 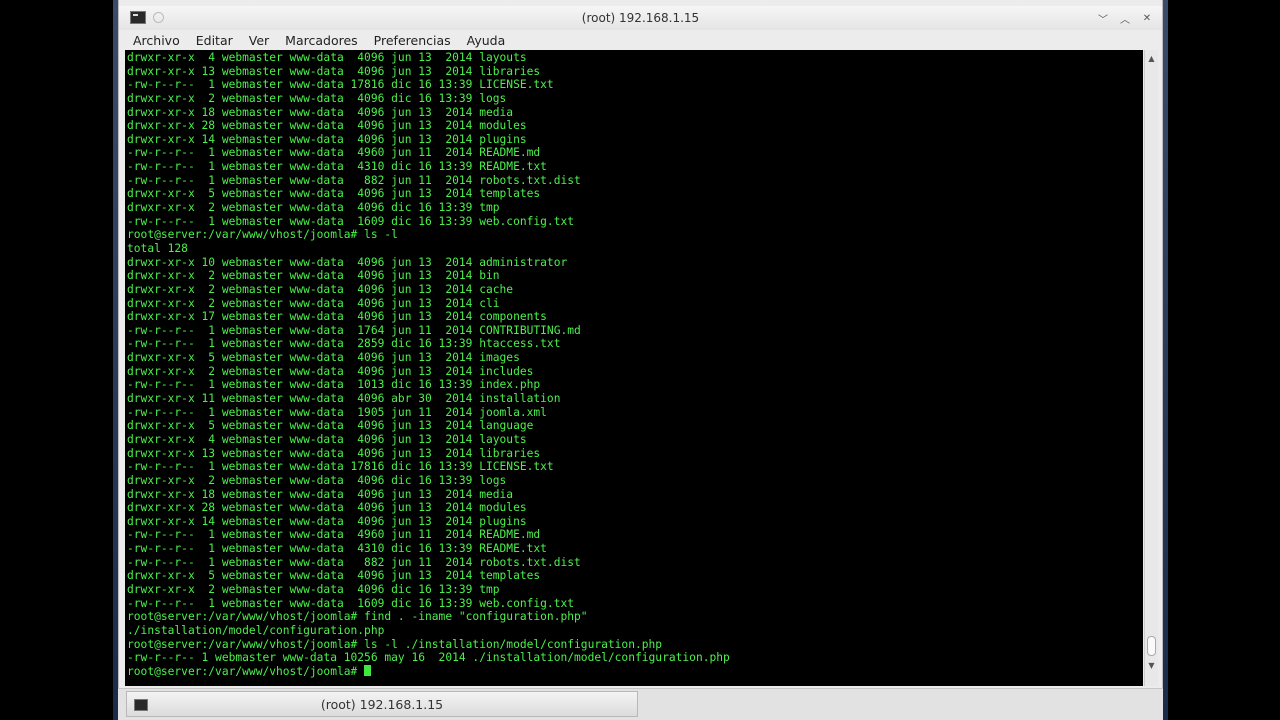 What do you see at coordinates (256, 630) in the screenshot?
I see `terminal-line: ./installation/model/configuration.php` at bounding box center [256, 630].